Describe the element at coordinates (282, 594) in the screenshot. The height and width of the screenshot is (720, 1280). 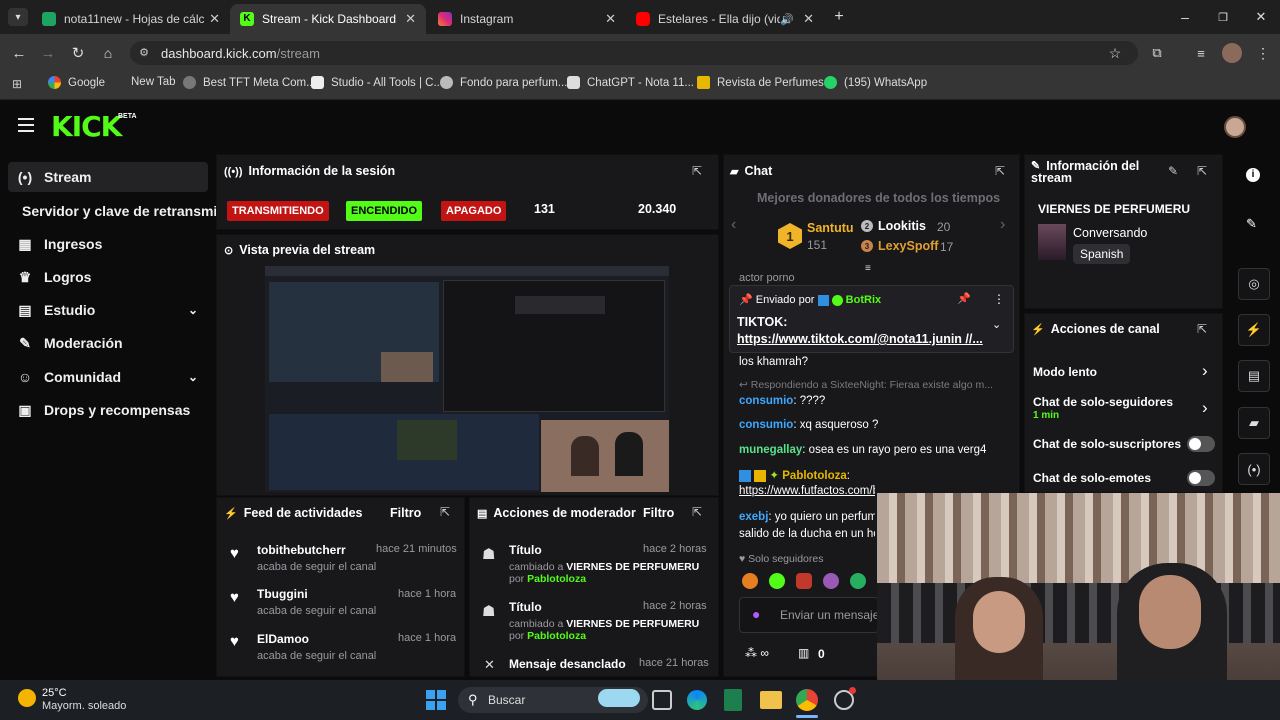
I see `activity-user: Tbuggini` at that location.